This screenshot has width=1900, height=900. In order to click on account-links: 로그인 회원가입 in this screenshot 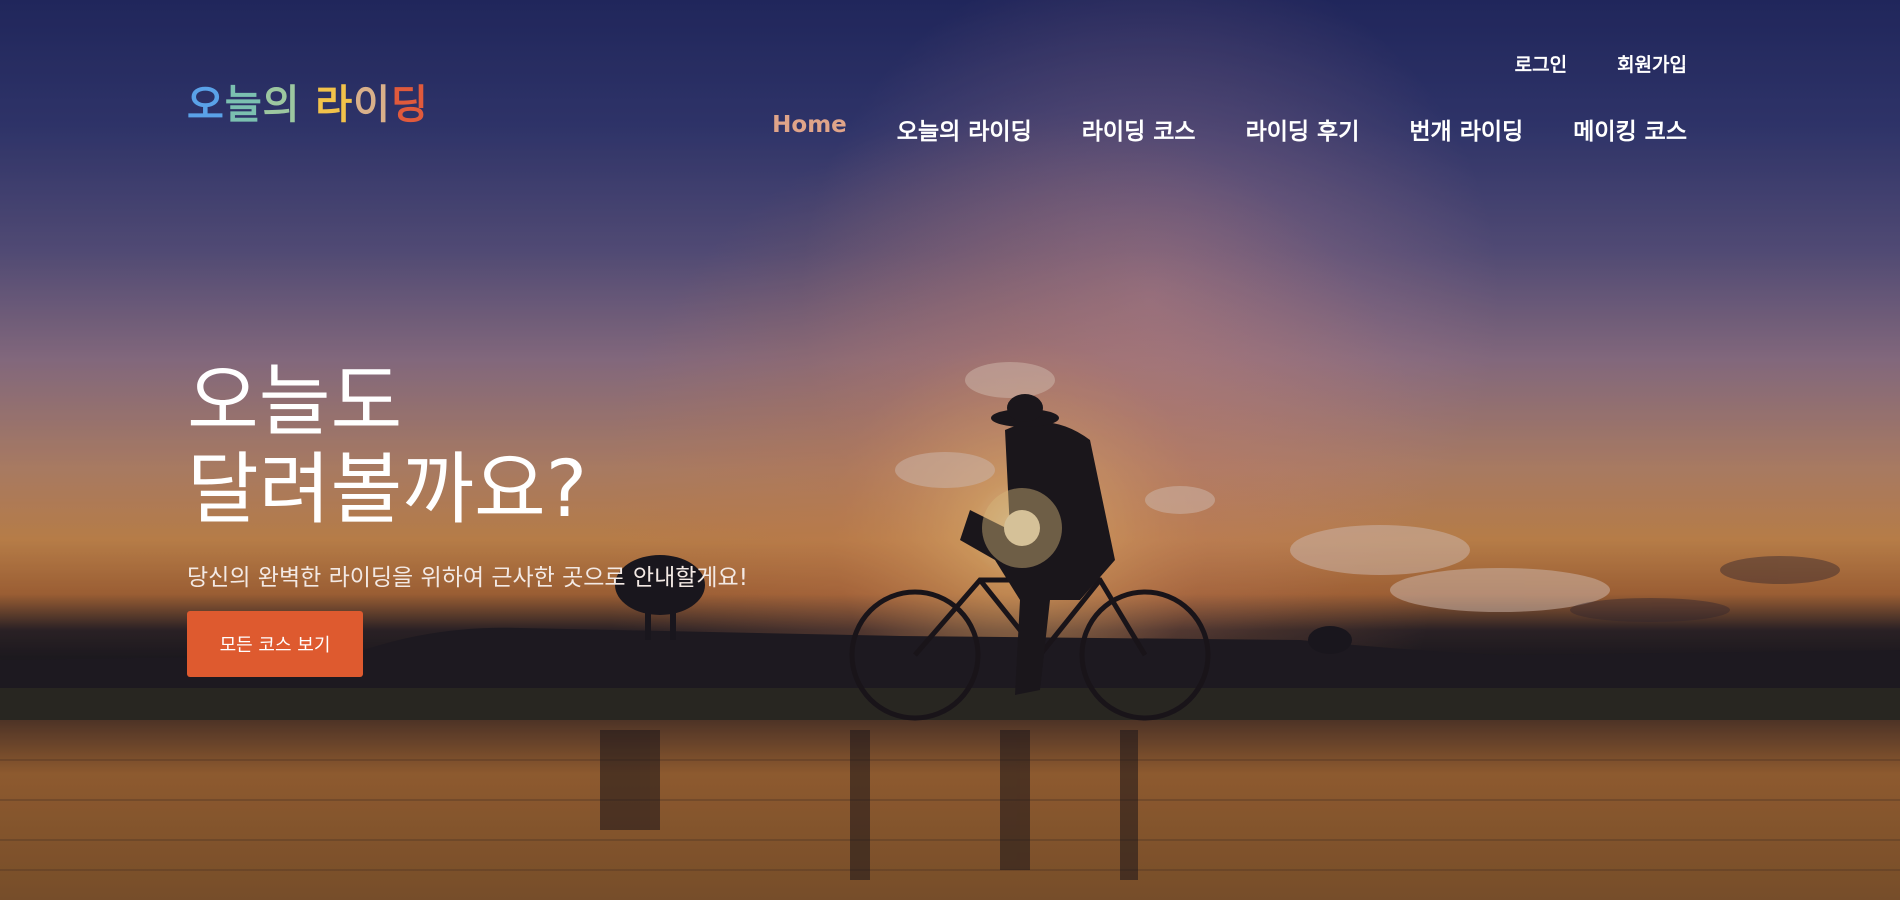, I will do `click(1601, 63)`.